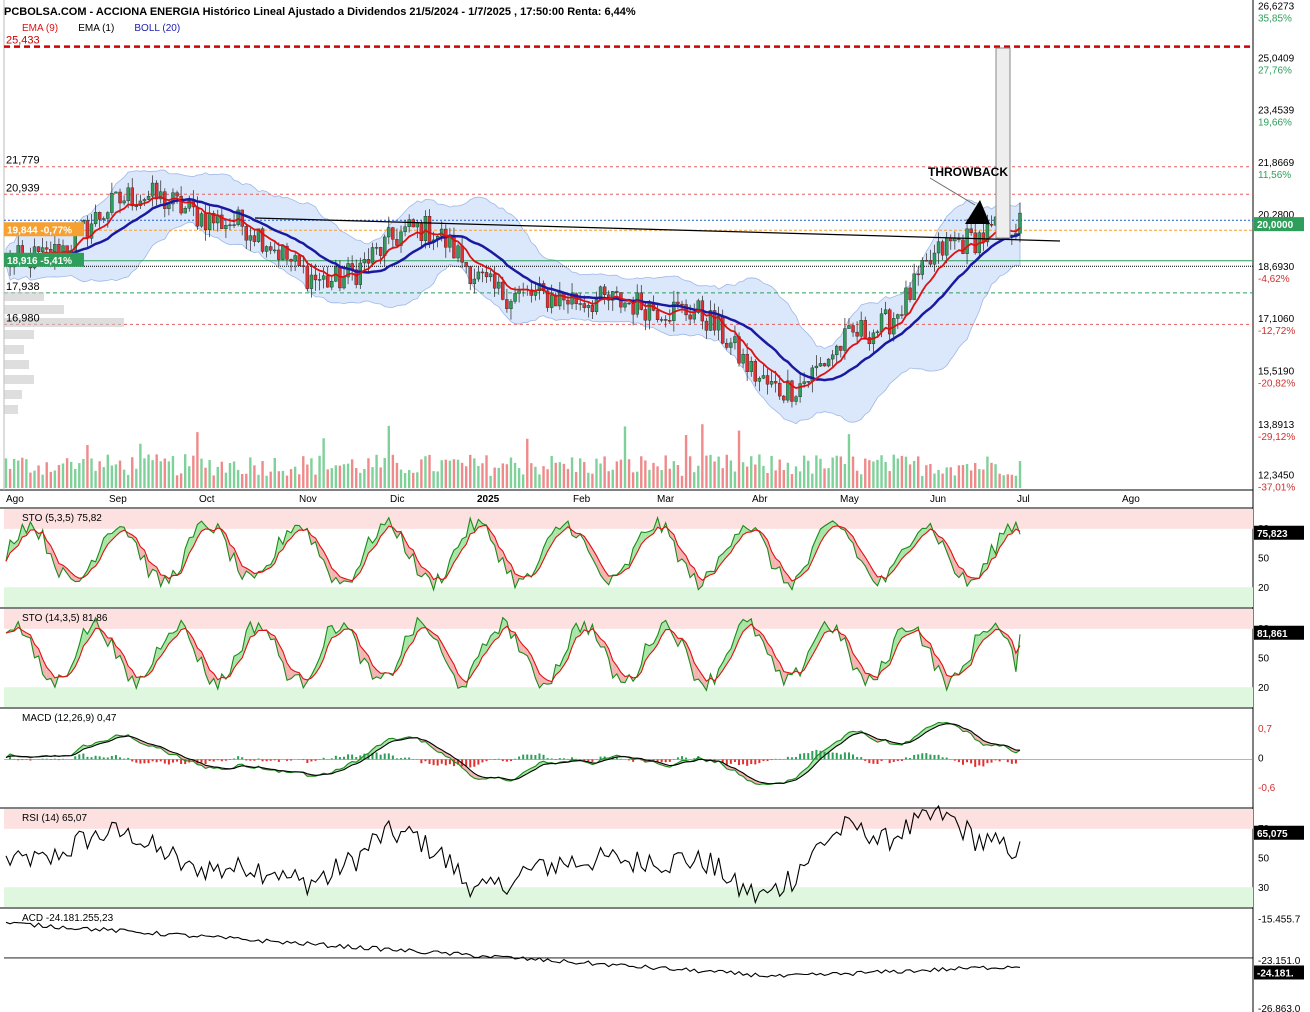 This screenshot has width=1310, height=1012. What do you see at coordinates (19, 379) in the screenshot?
I see `volume-profile-bar` at bounding box center [19, 379].